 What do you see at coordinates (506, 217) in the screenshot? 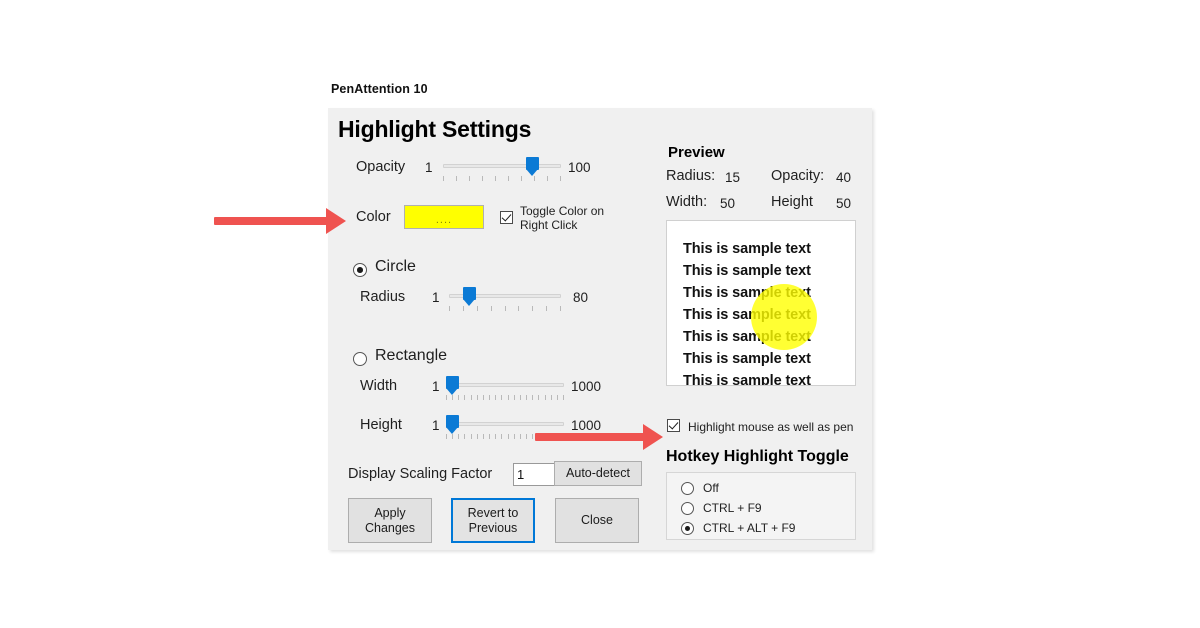
I see `toggle-color-on-right-click-checkbox` at bounding box center [506, 217].